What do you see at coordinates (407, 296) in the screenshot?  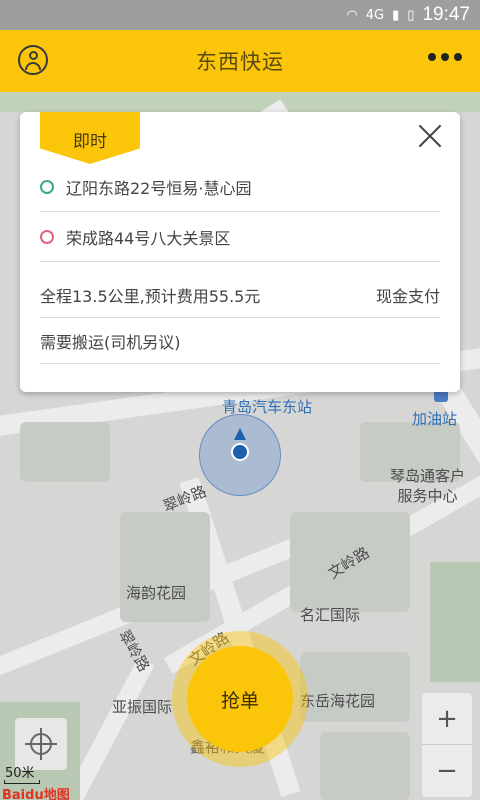 I see `payment-method: 现金支付` at bounding box center [407, 296].